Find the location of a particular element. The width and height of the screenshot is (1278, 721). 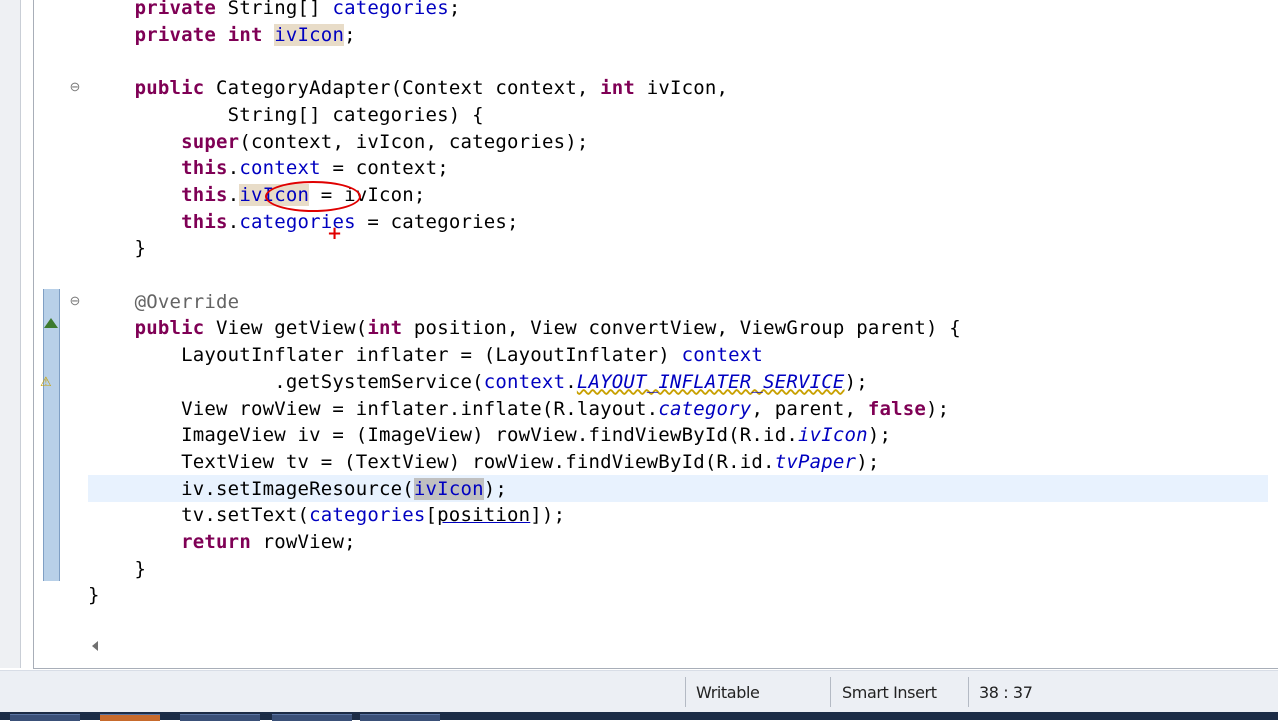

code-token: String[] categories) { is located at coordinates (286, 114).